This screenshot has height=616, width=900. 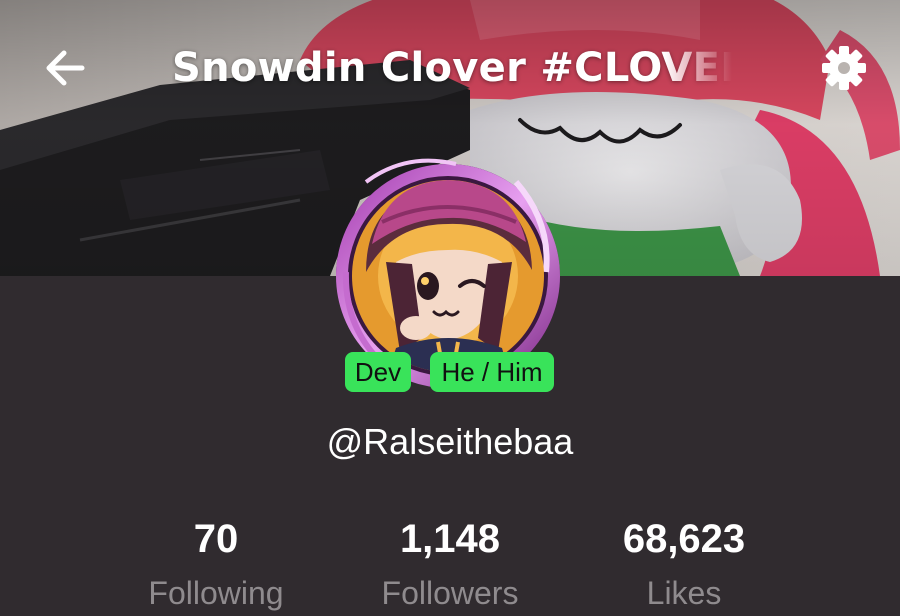 I want to click on stat-followers: 1,148 Followers, so click(x=450, y=565).